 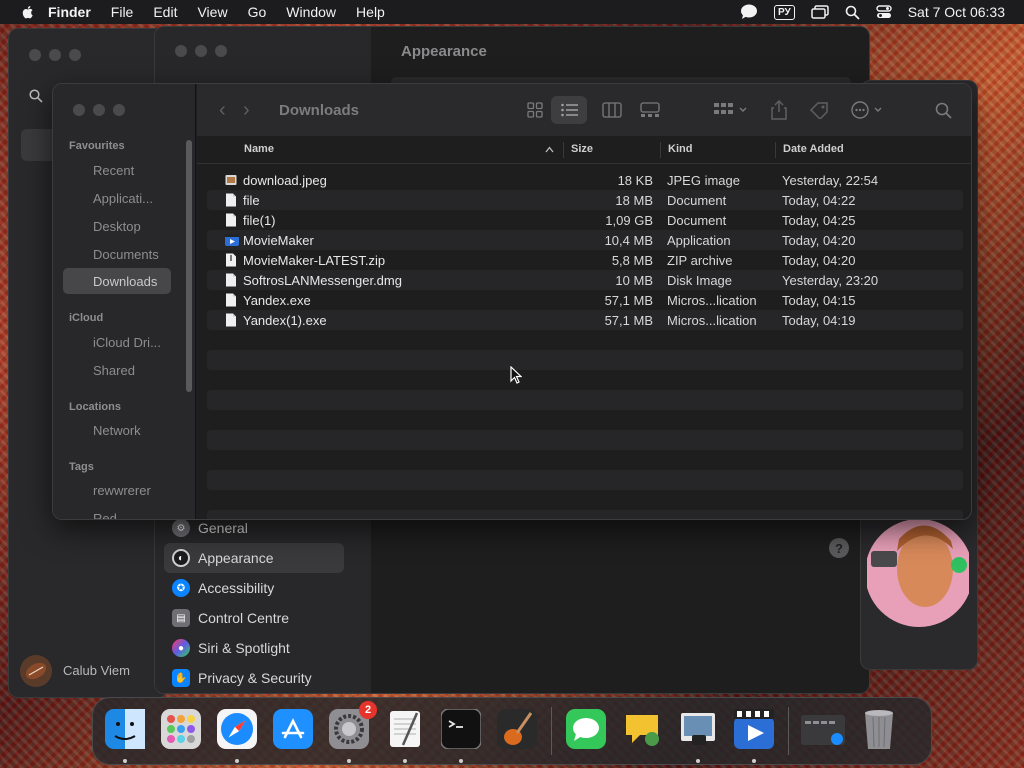 What do you see at coordinates (226, 110) in the screenshot?
I see `back-button: ‹` at bounding box center [226, 110].